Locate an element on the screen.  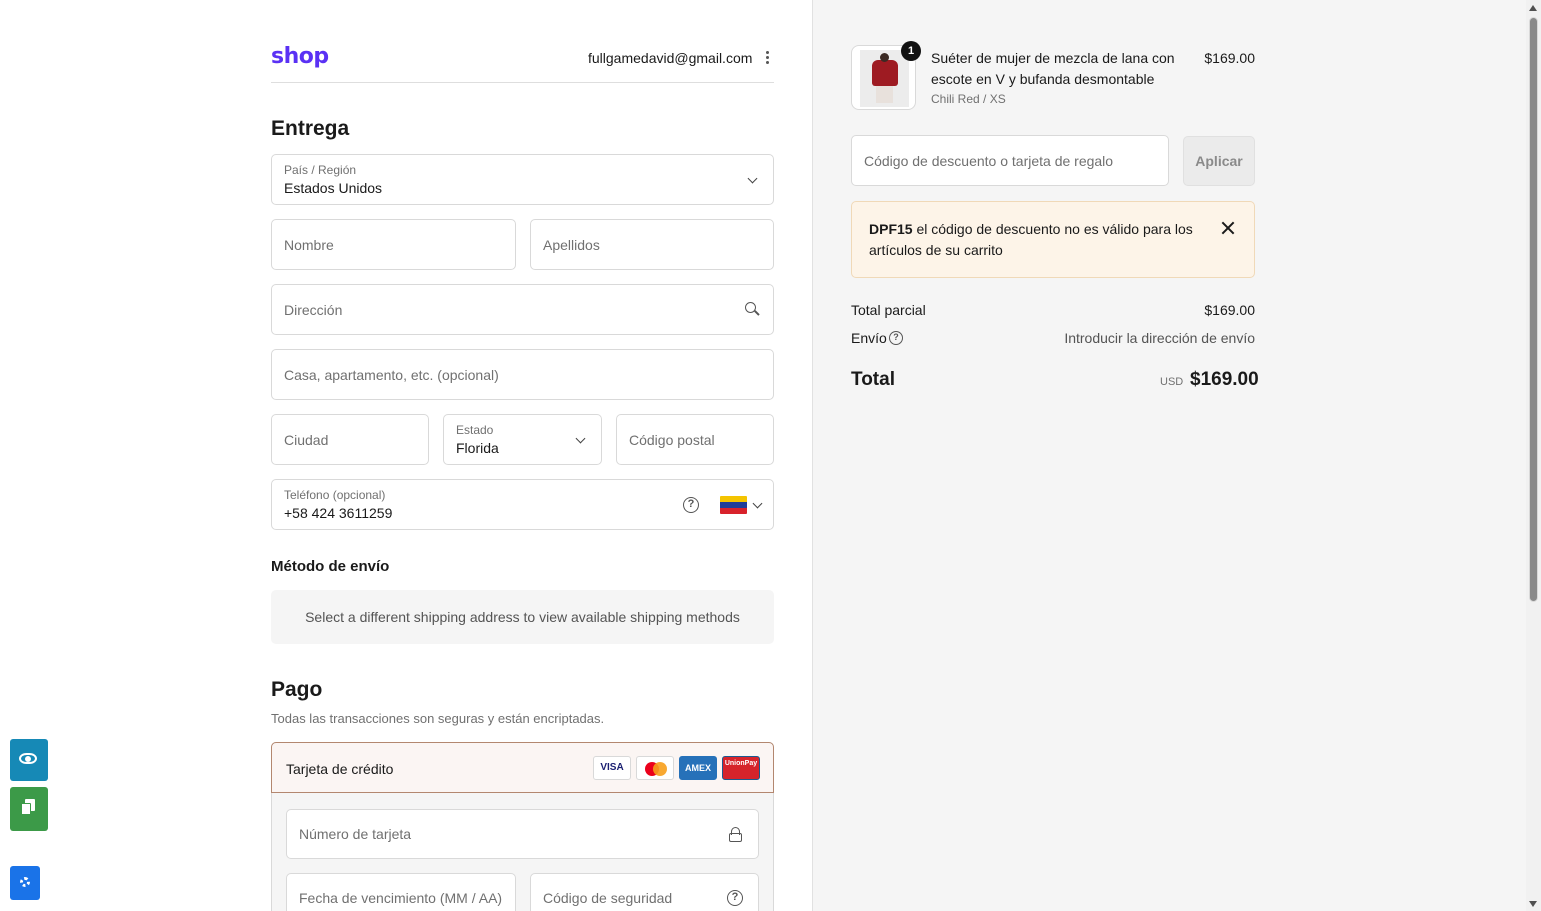
page-scrollbar is located at coordinates (1533, 455).